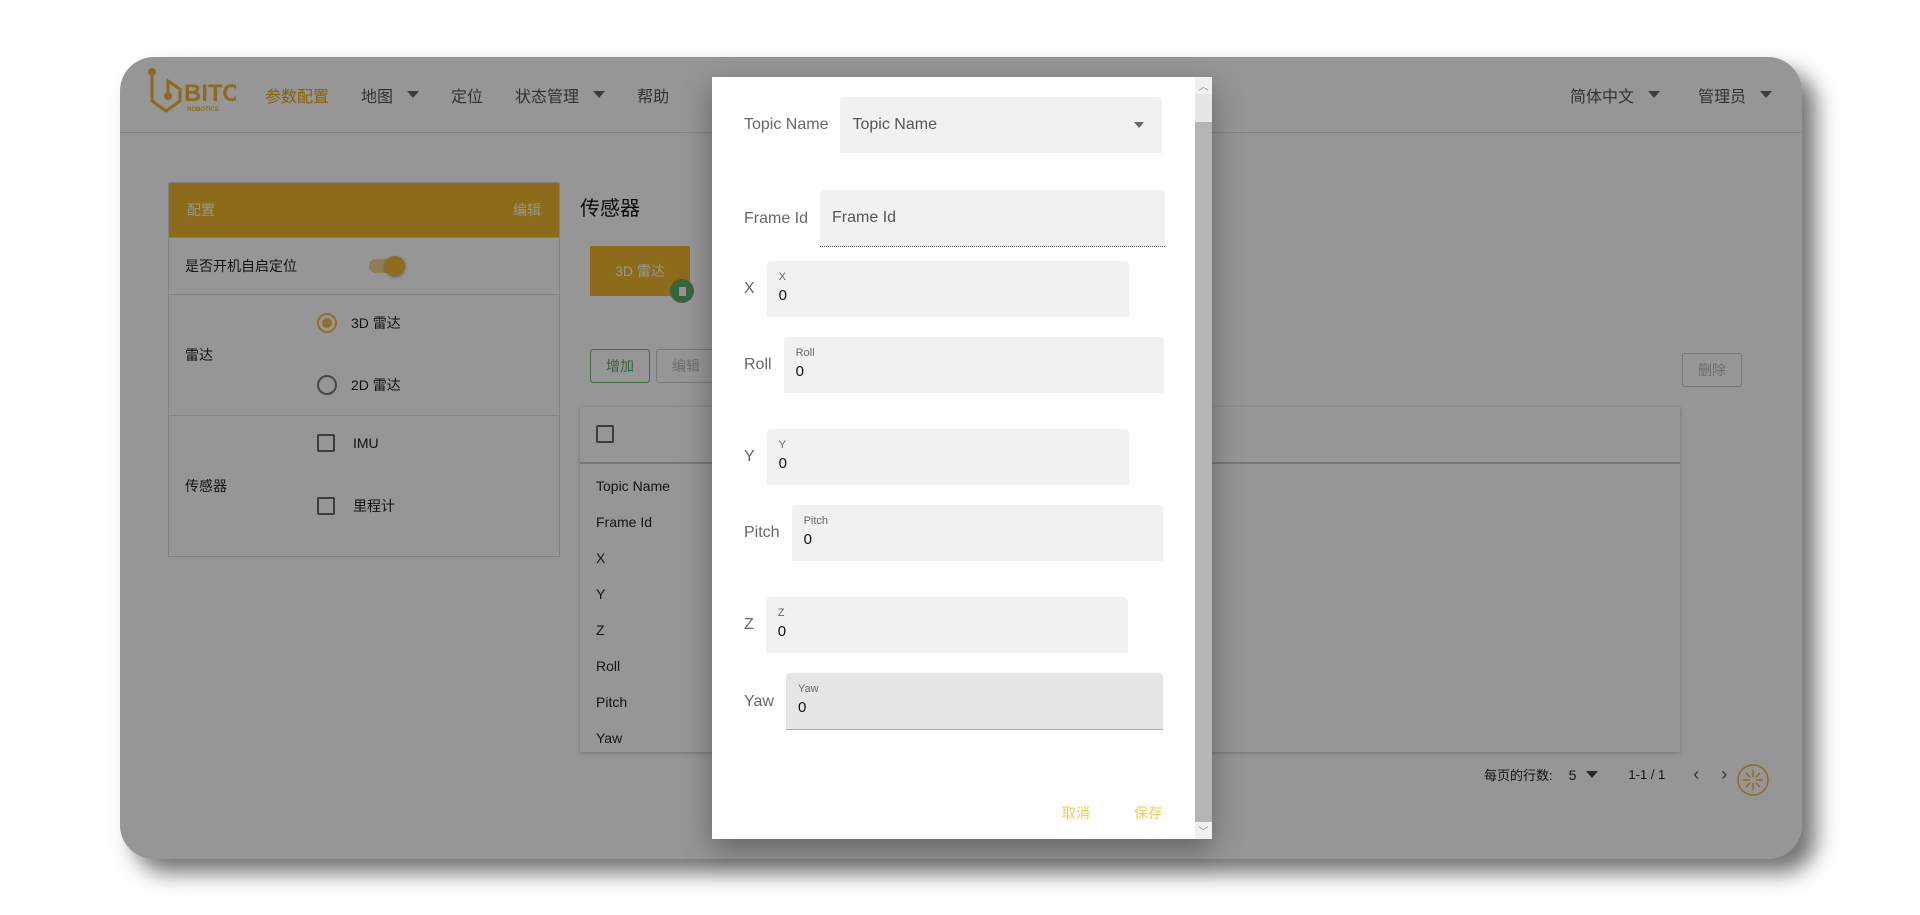 The height and width of the screenshot is (915, 1920). What do you see at coordinates (808, 689) in the screenshot?
I see `yaw-float-label: Yaw` at bounding box center [808, 689].